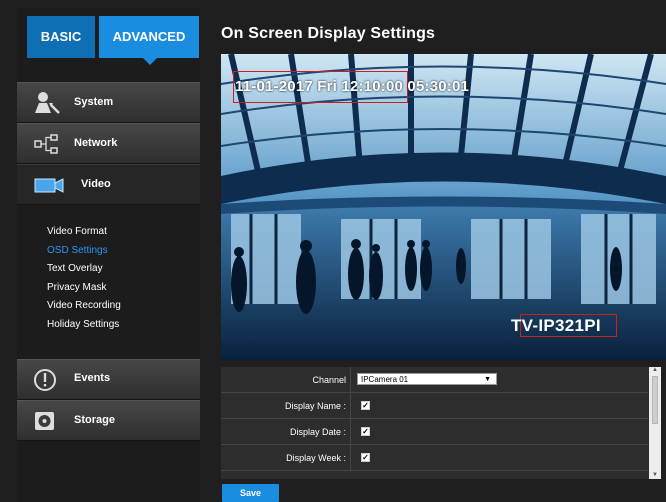 The width and height of the screenshot is (666, 502). Describe the element at coordinates (61, 37) in the screenshot. I see `tab-basic: BASIC` at that location.